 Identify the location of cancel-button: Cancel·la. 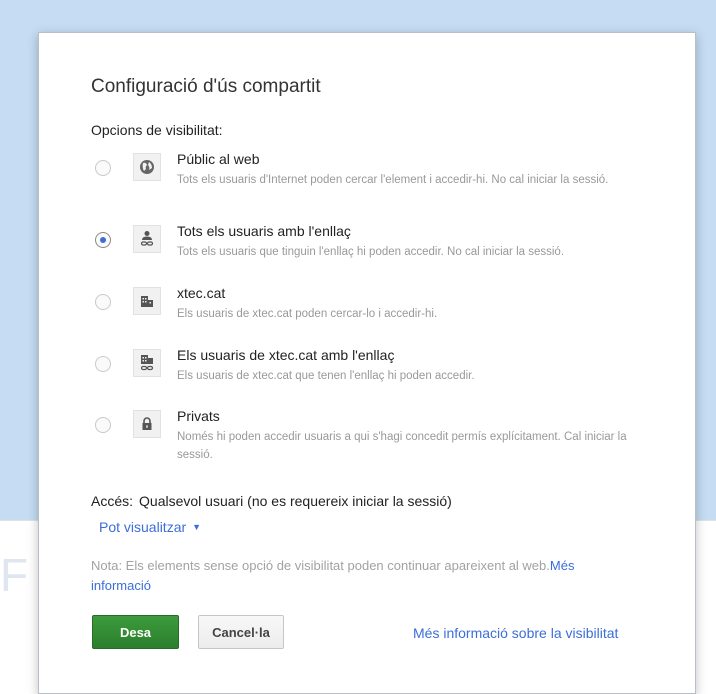
(241, 632).